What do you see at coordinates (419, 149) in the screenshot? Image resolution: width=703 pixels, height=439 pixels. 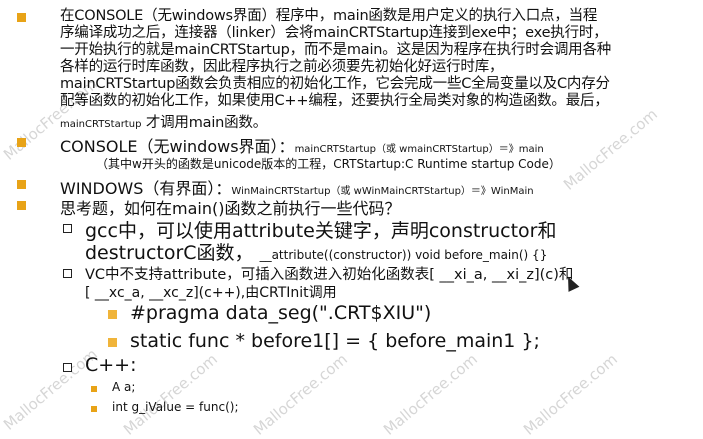 I see `console-detail: mainCRTStartup（或 wmainCRTStartup）＝》main` at bounding box center [419, 149].